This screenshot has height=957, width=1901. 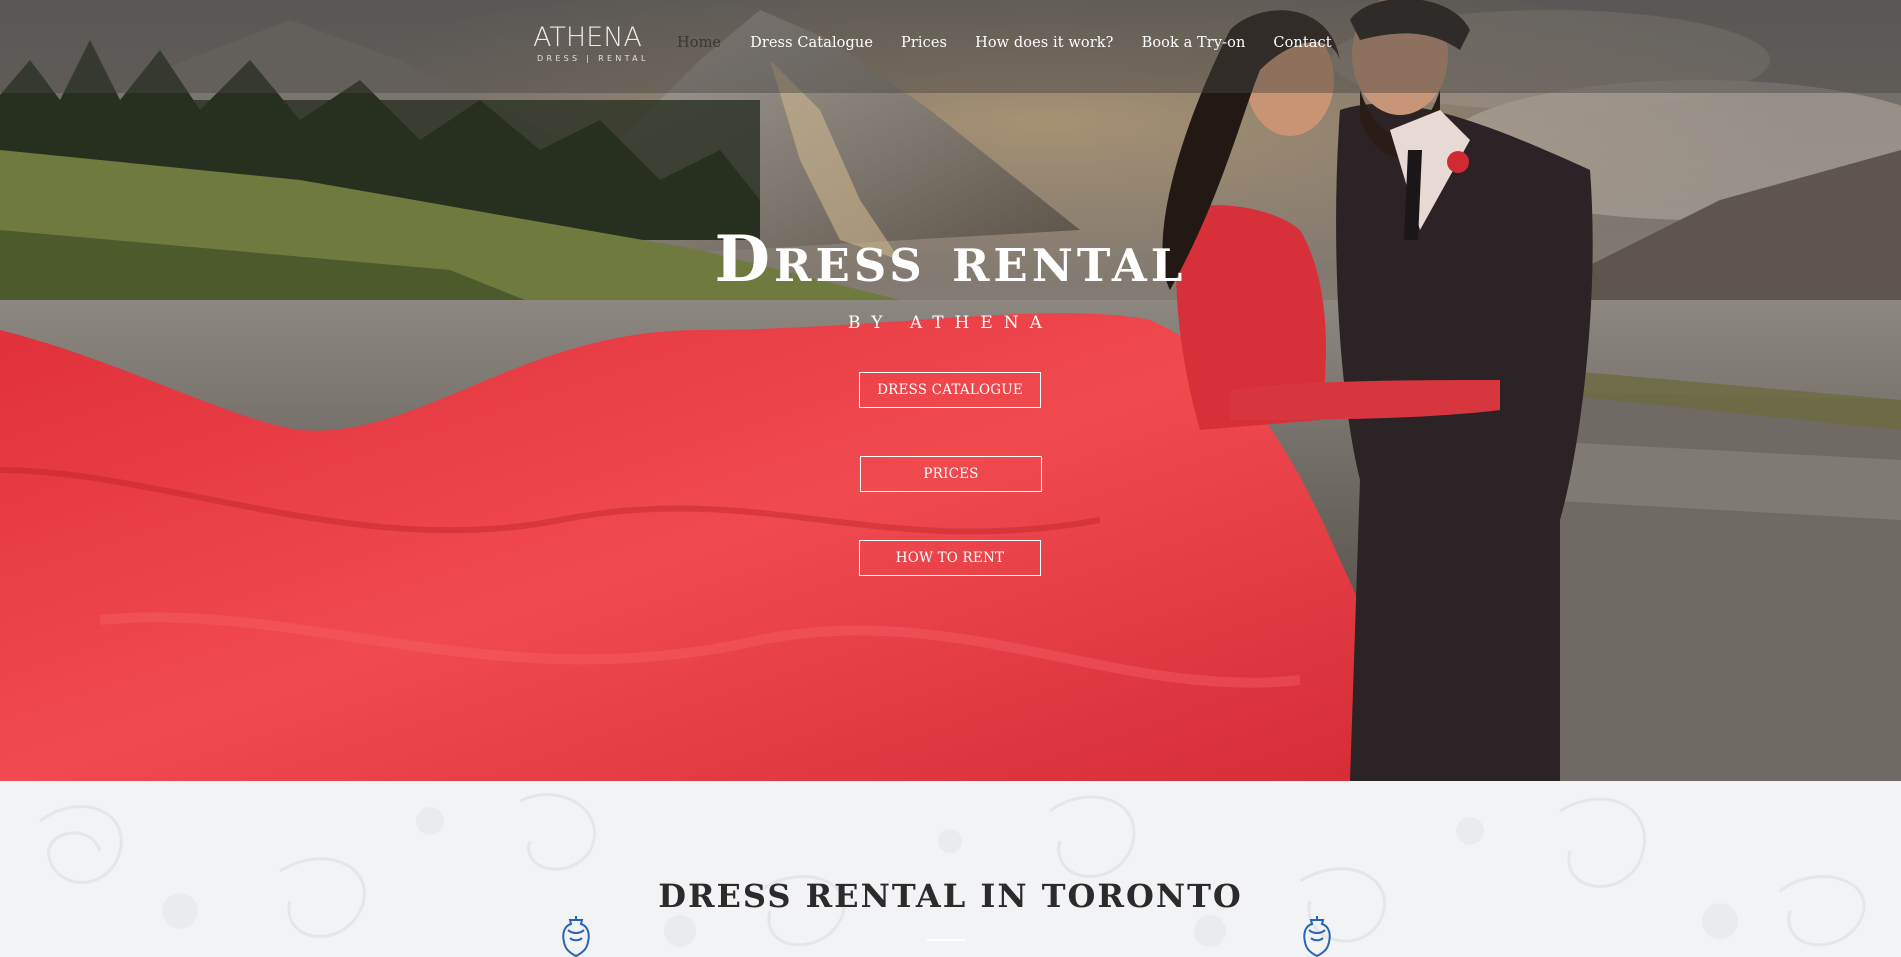 What do you see at coordinates (946, 940) in the screenshot?
I see `title-underline` at bounding box center [946, 940].